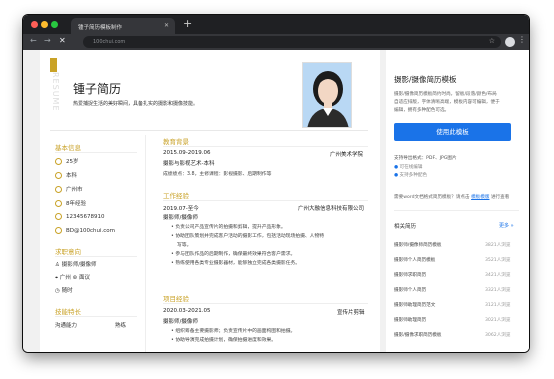 The height and width of the screenshot is (379, 554). Describe the element at coordinates (236, 263) in the screenshot. I see `work-bullet: • 熟练使用各类专业摄影器材，能够独立完成各类摄影任务。` at that location.